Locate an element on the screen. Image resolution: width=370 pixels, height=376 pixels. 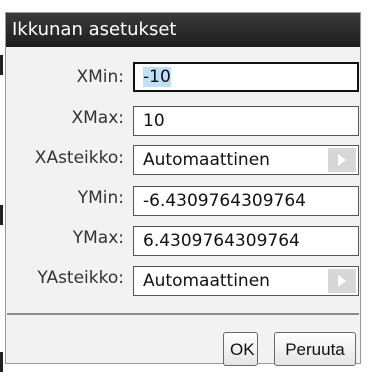
xscale-dropdown-button is located at coordinates (342, 160).